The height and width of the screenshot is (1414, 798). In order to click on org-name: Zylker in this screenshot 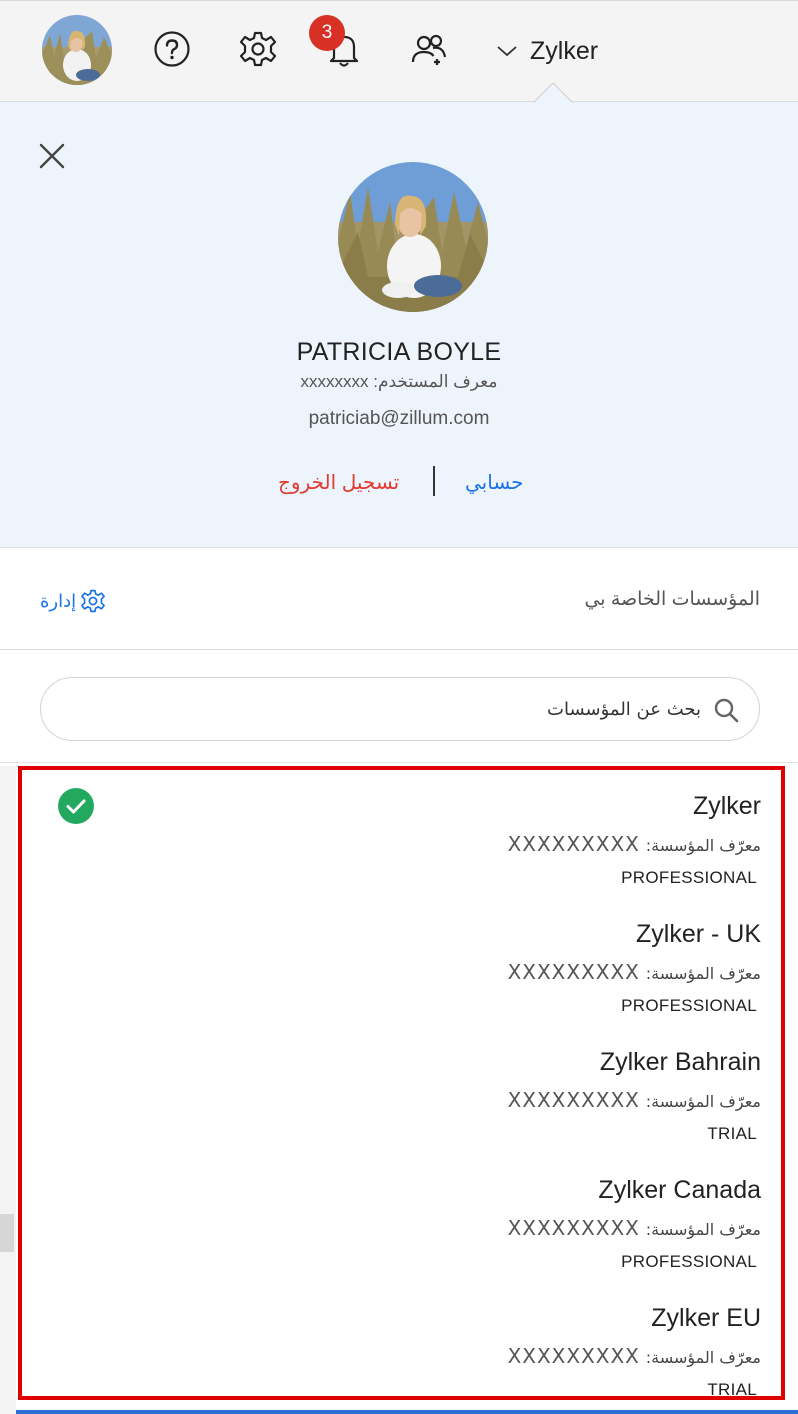, I will do `click(726, 806)`.